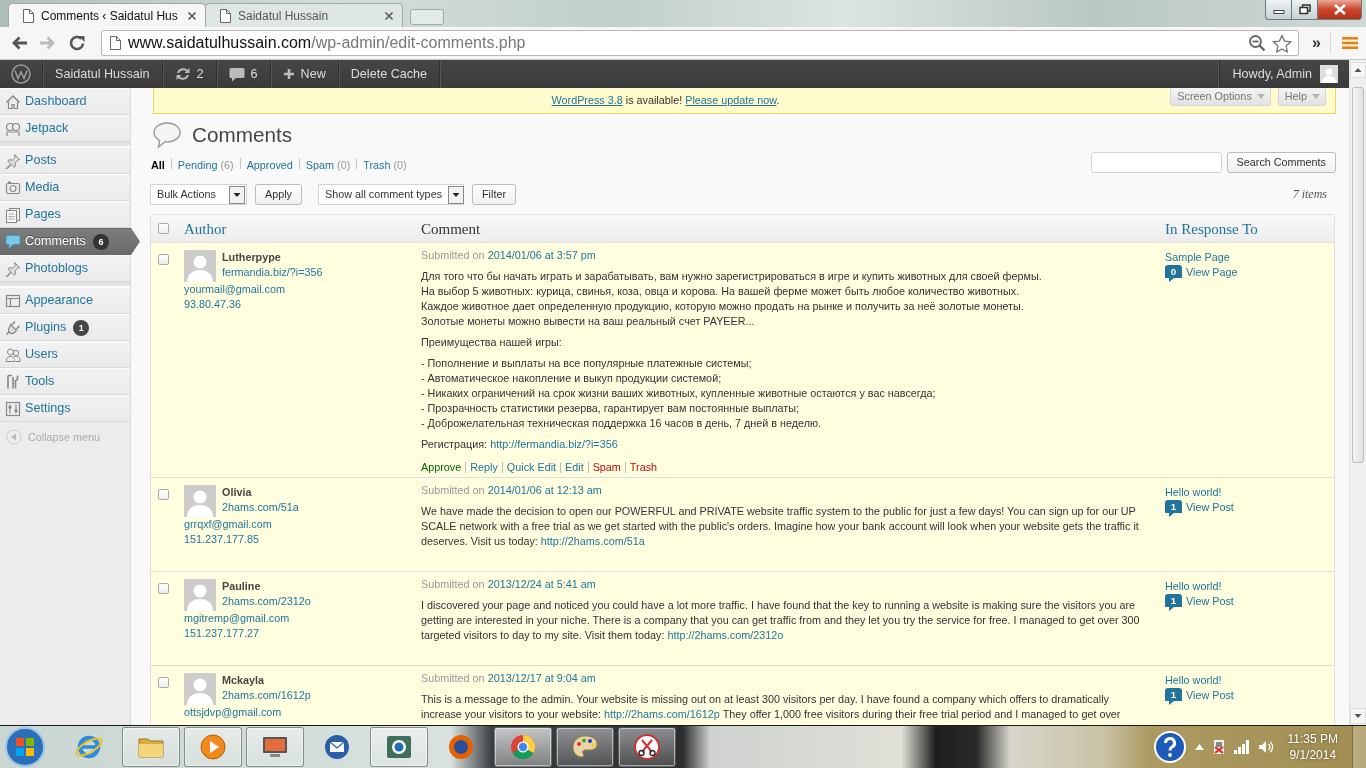 The height and width of the screenshot is (768, 1366). What do you see at coordinates (1320, 43) in the screenshot?
I see `extensions-overflow-button: »` at bounding box center [1320, 43].